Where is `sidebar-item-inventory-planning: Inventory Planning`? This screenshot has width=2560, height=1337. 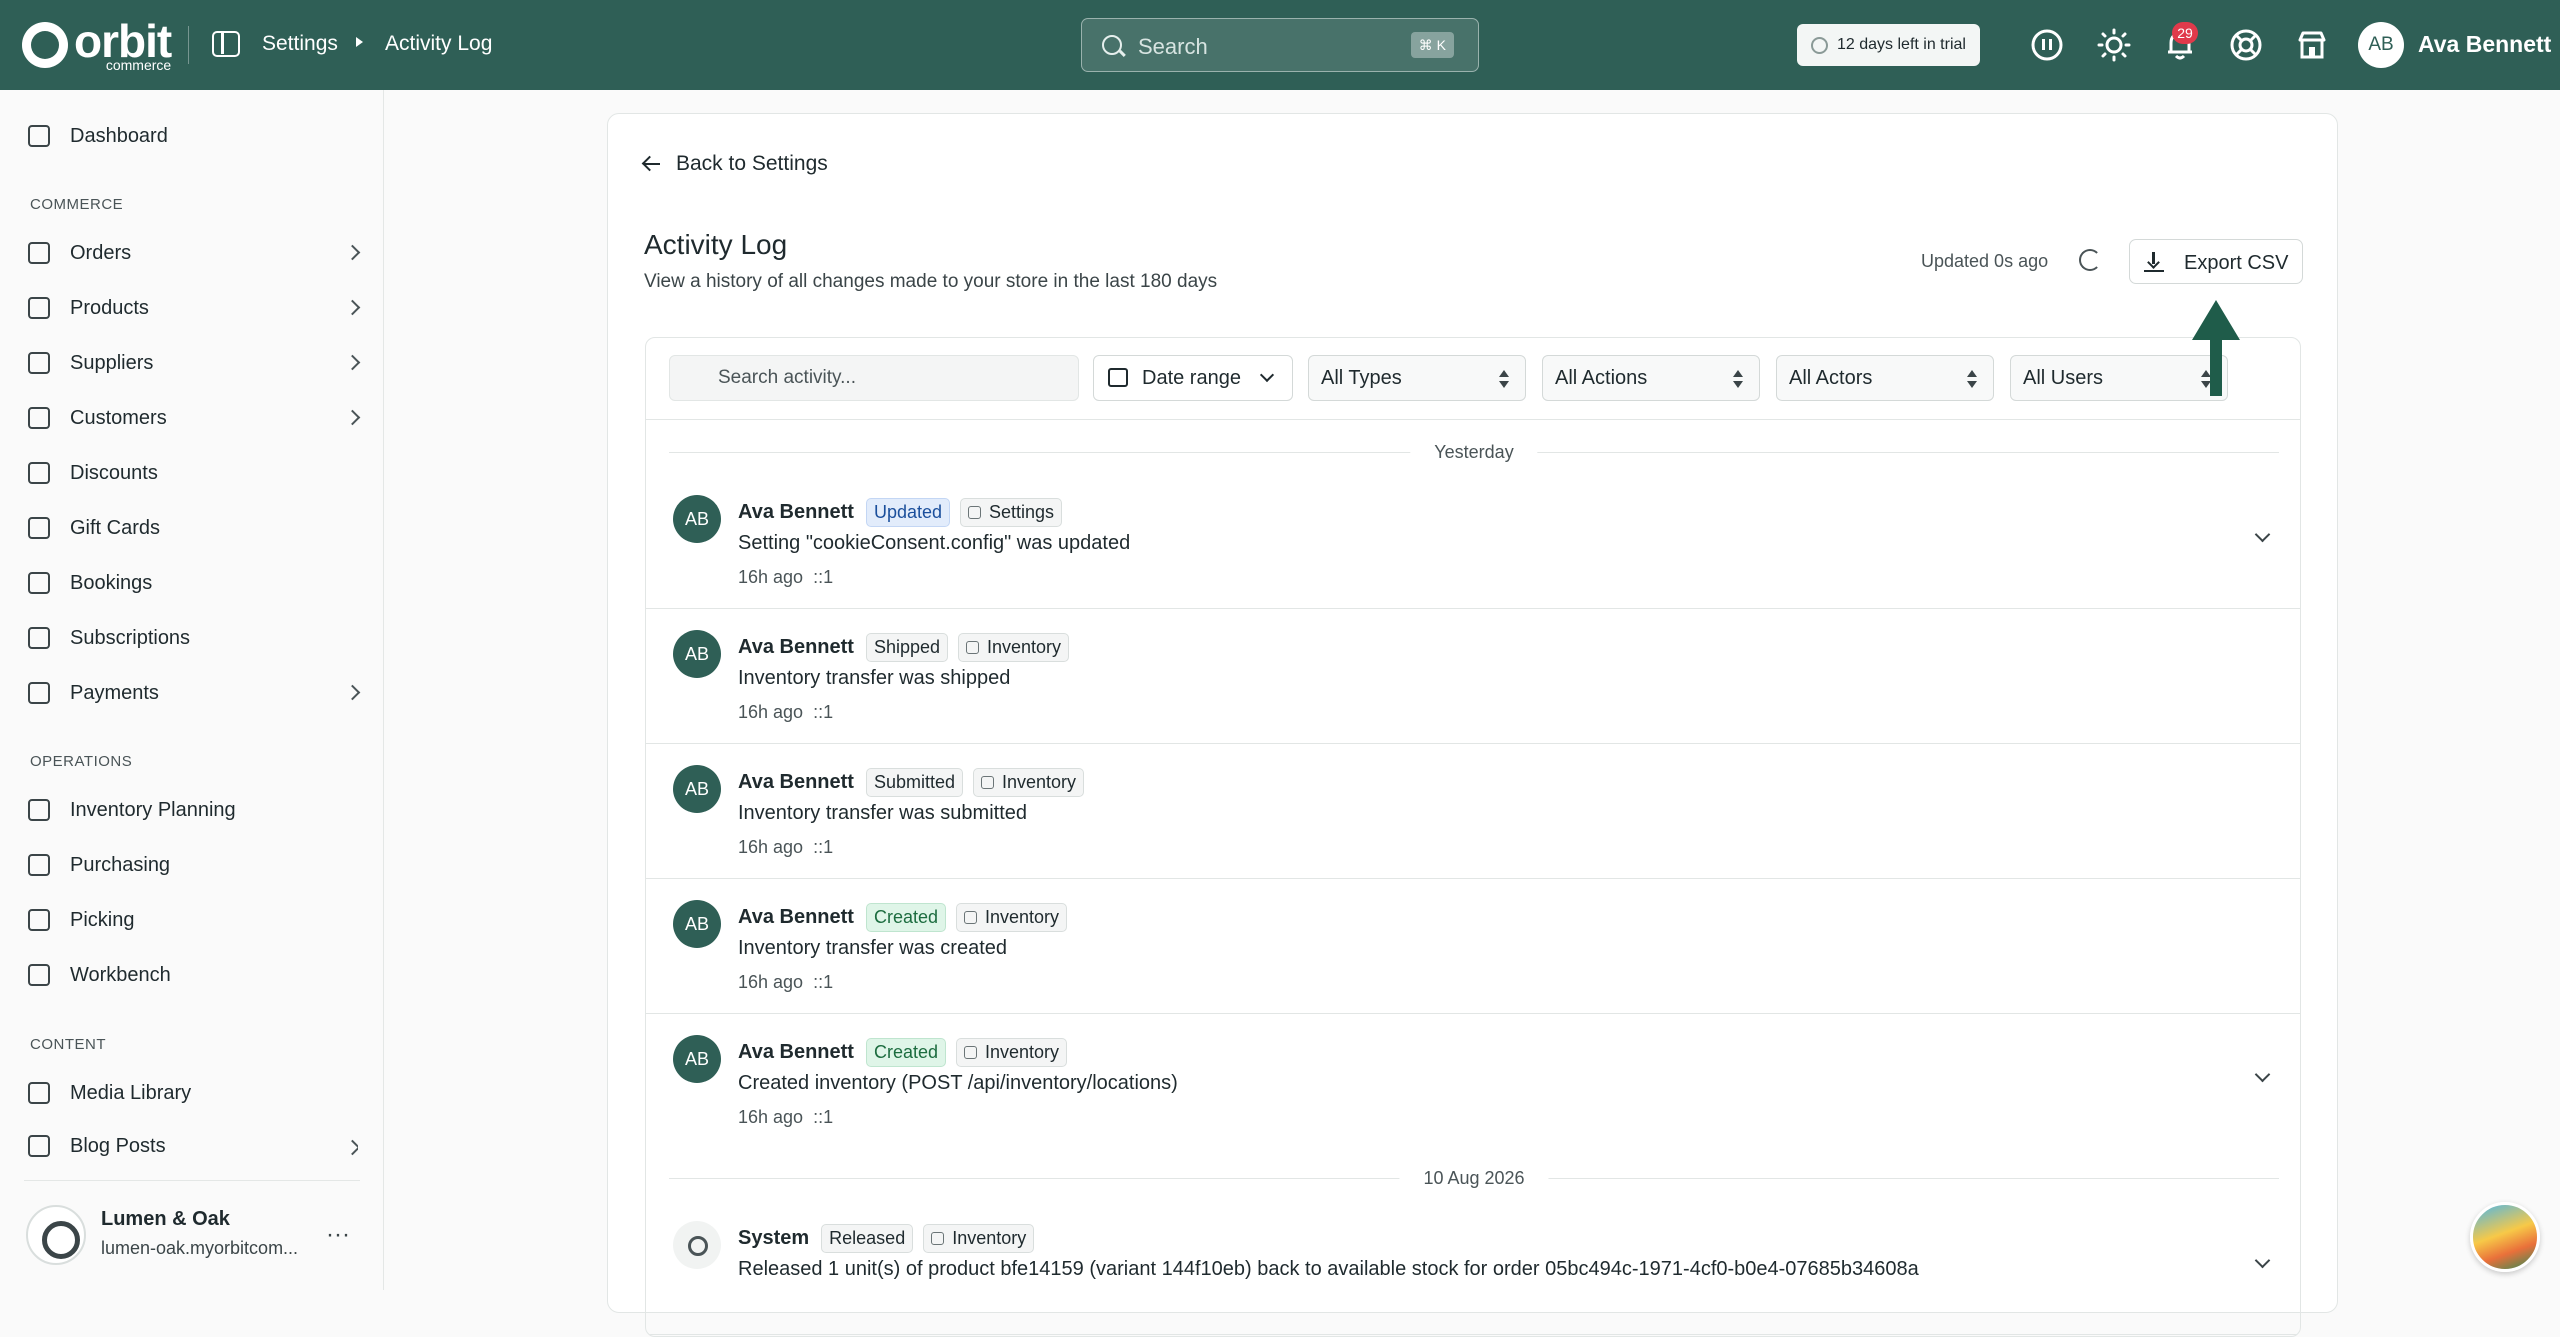 sidebar-item-inventory-planning: Inventory Planning is located at coordinates (193, 810).